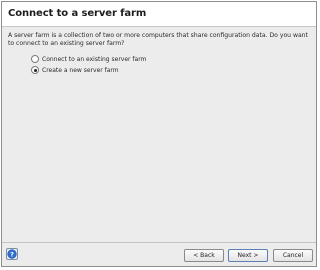 The width and height of the screenshot is (320, 270). What do you see at coordinates (35, 70) in the screenshot?
I see `create-new-radio` at bounding box center [35, 70].